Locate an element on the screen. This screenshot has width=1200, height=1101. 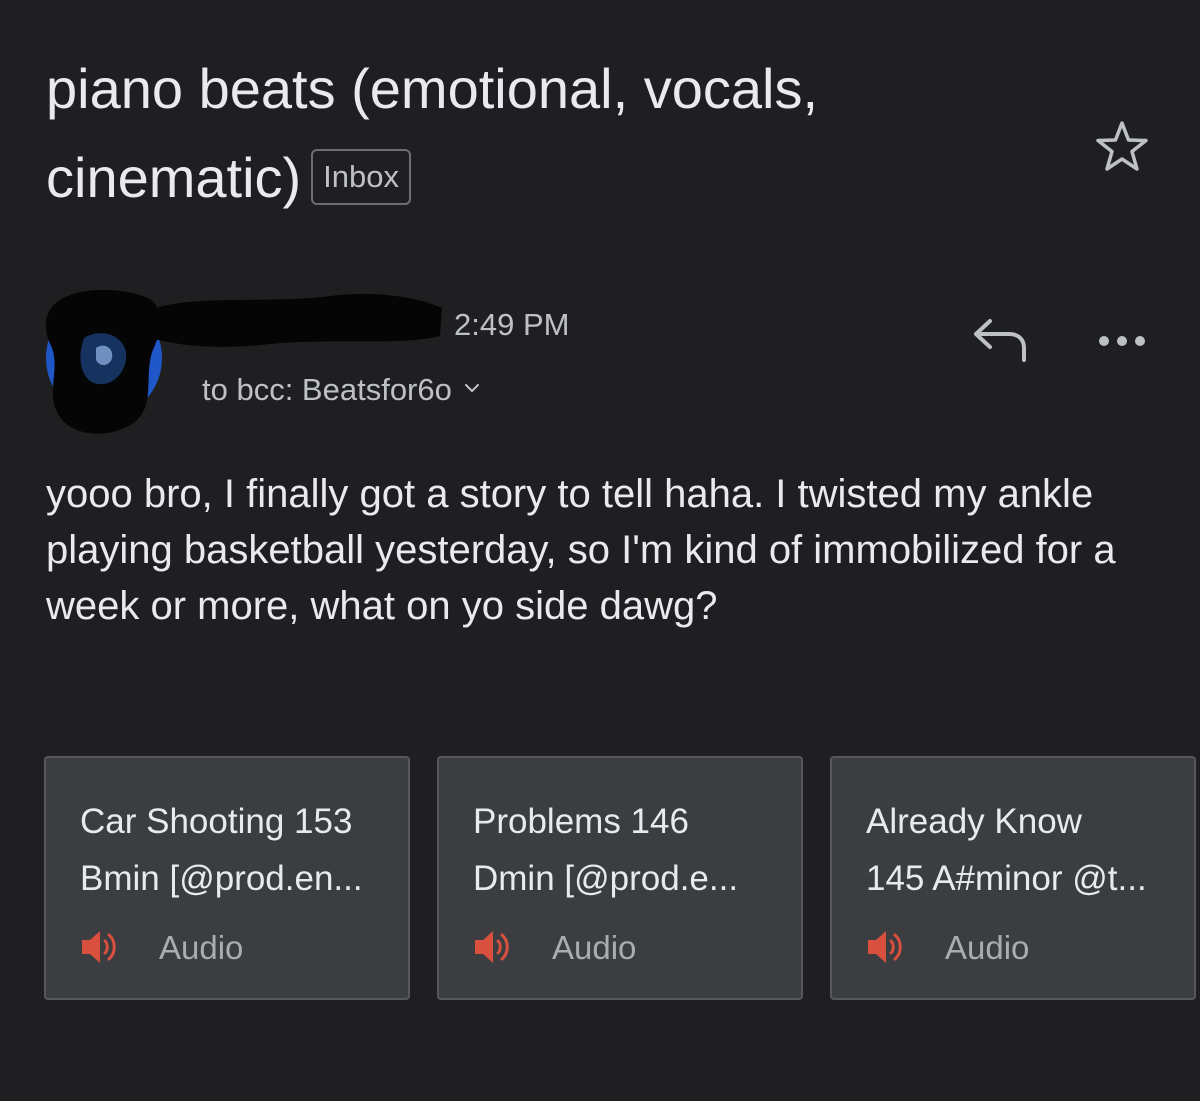
attachment-card: Problems 146 Dmin [@prod.e... Audio is located at coordinates (620, 878).